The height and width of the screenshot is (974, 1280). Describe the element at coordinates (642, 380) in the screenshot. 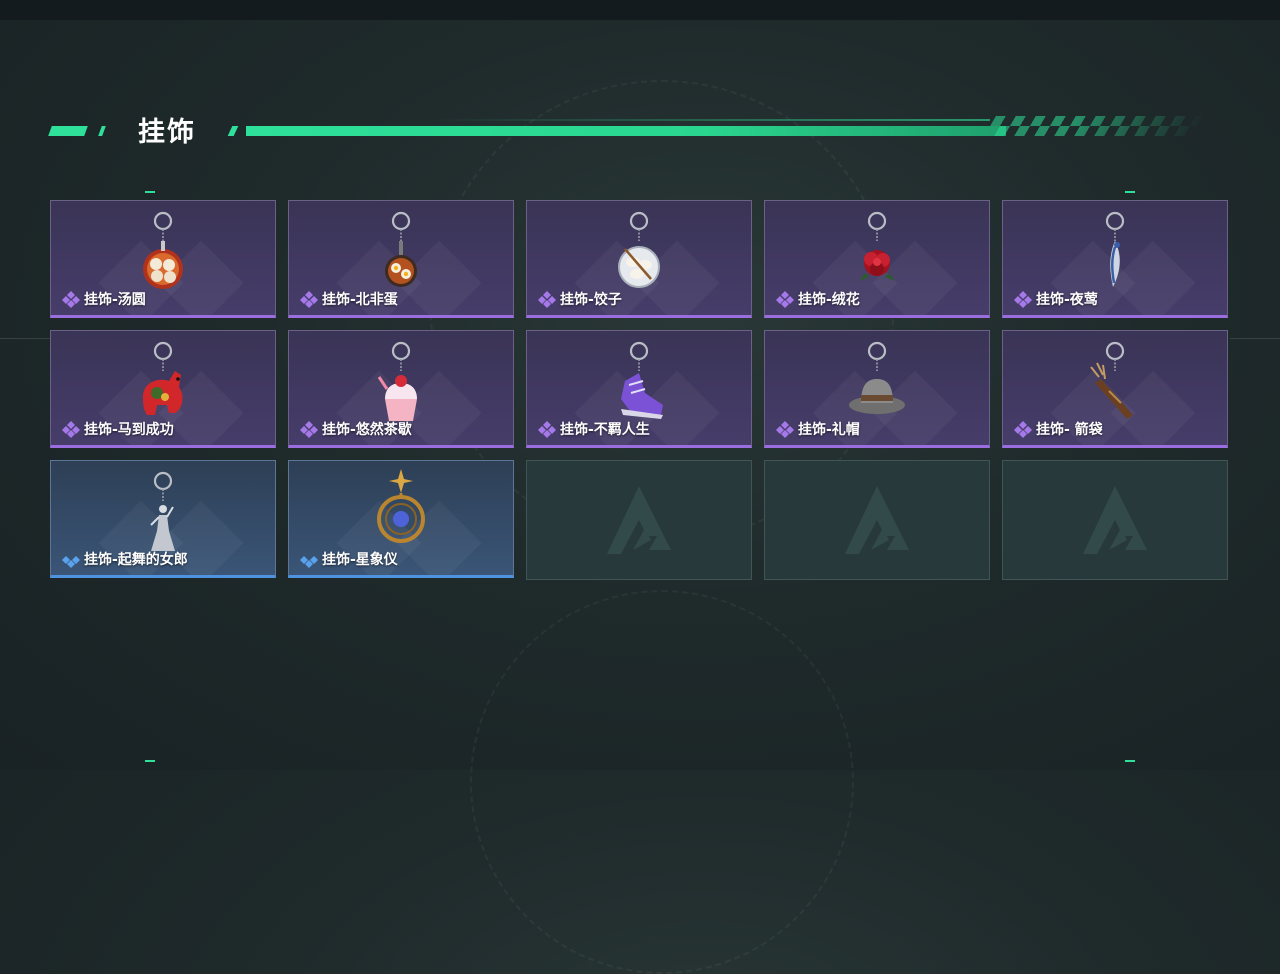

I see `sneaker-charm-icon` at that location.